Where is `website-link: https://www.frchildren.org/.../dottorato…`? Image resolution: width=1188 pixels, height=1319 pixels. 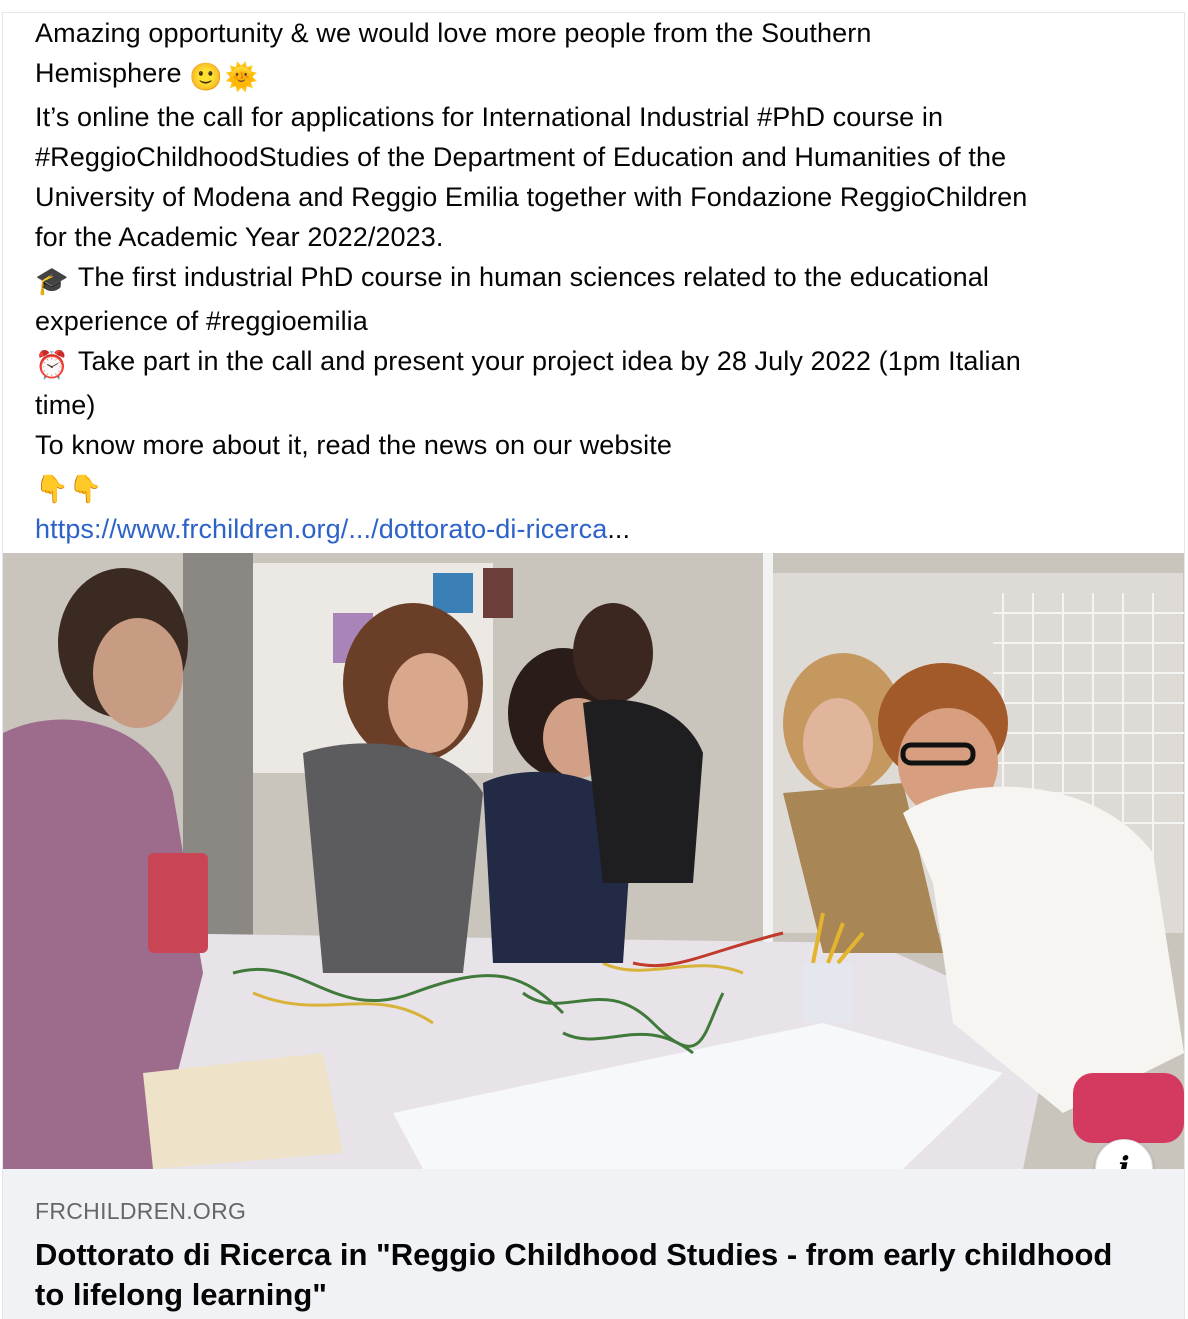 website-link: https://www.frchildren.org/.../dottorato… is located at coordinates (321, 529).